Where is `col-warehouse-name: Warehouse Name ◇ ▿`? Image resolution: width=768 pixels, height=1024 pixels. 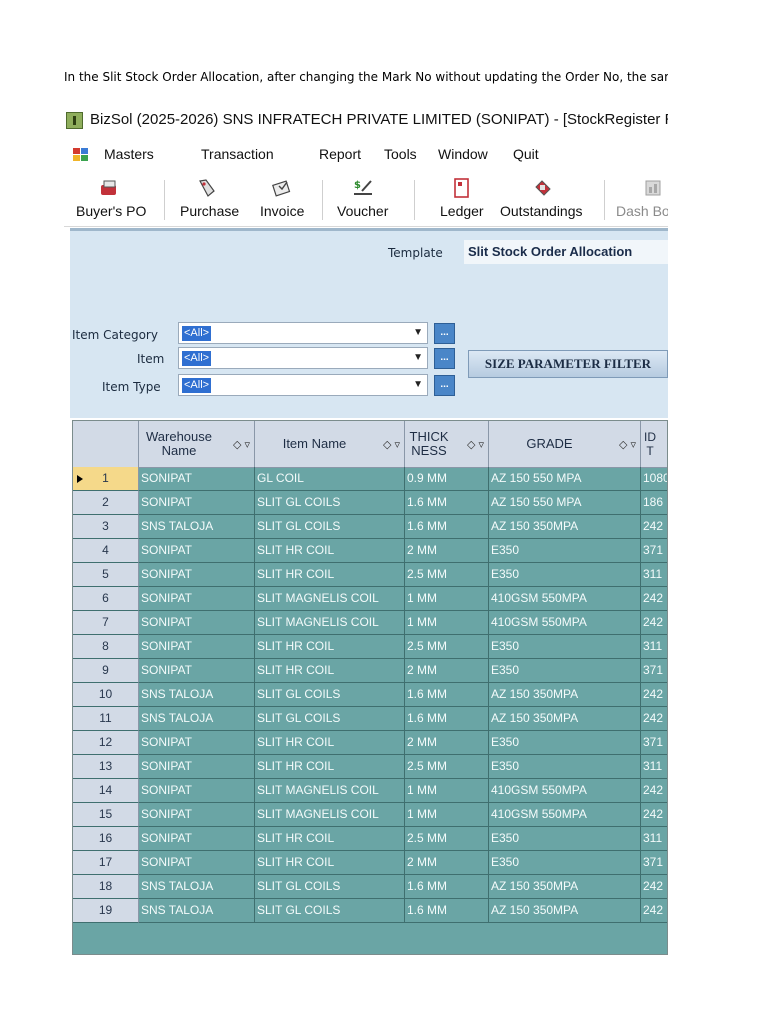
col-warehouse-name: Warehouse Name ◇ ▿ is located at coordinates (197, 444).